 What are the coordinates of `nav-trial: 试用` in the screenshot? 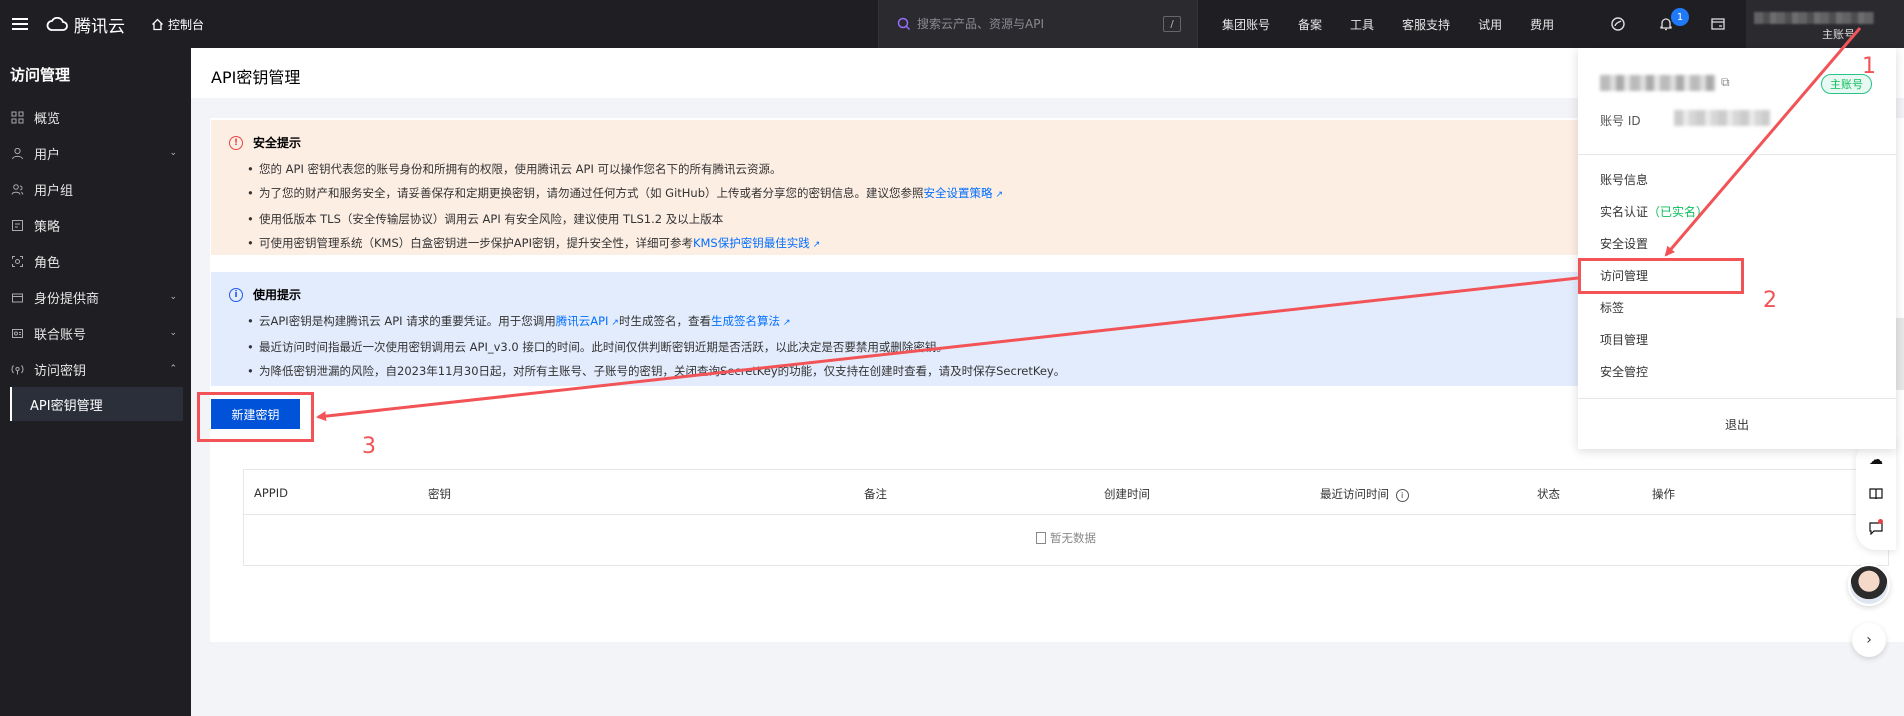 It's located at (1490, 24).